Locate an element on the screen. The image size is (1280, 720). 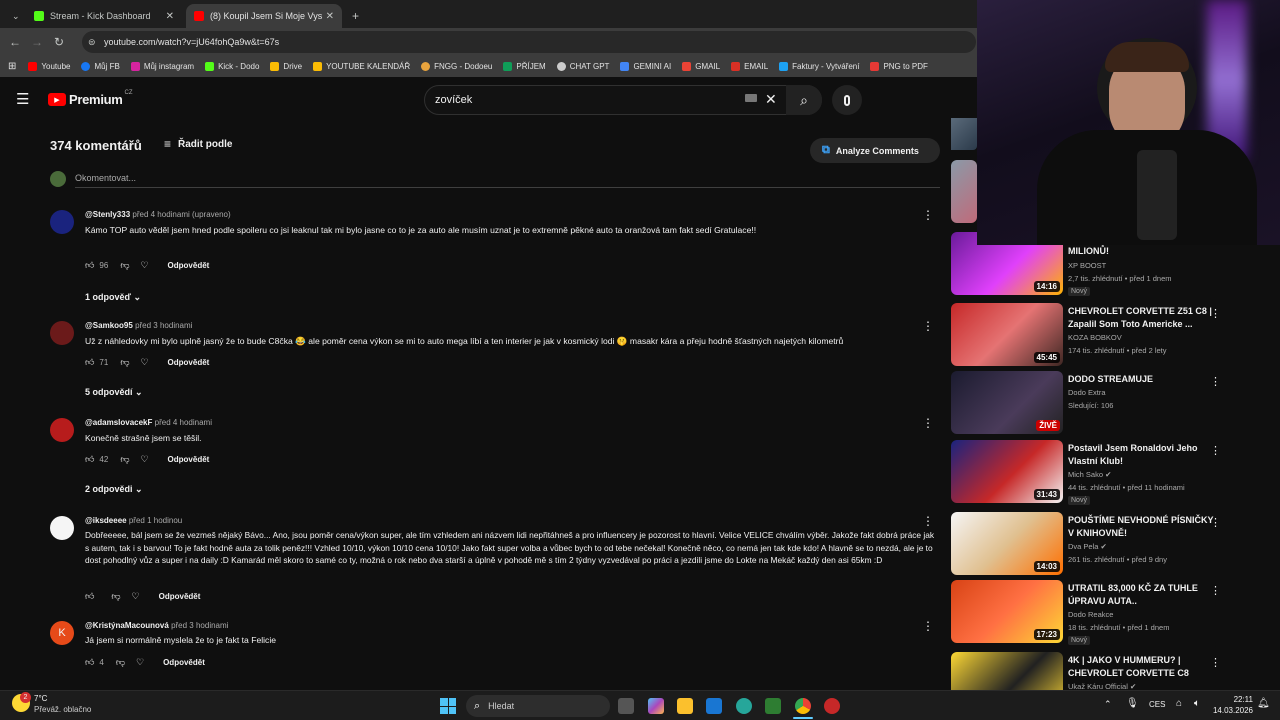
video-channel: Dodo Reakce is located at coordinates (1090, 614).